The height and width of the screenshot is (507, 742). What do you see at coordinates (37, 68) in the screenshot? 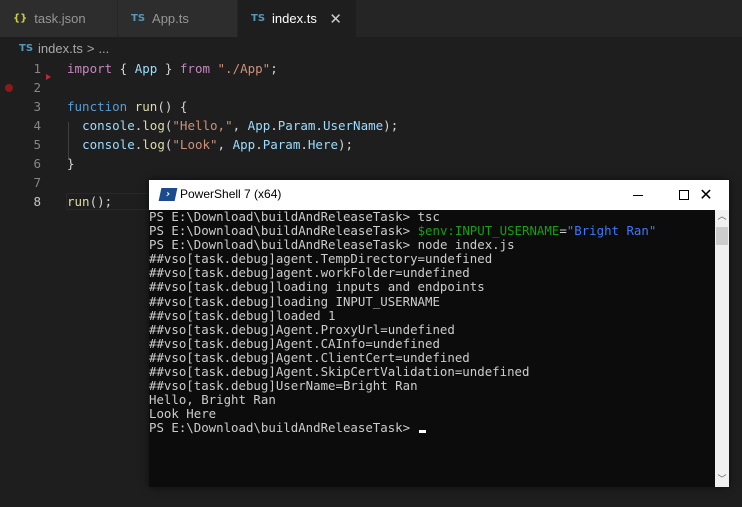
I see `line-number: 1` at bounding box center [37, 68].